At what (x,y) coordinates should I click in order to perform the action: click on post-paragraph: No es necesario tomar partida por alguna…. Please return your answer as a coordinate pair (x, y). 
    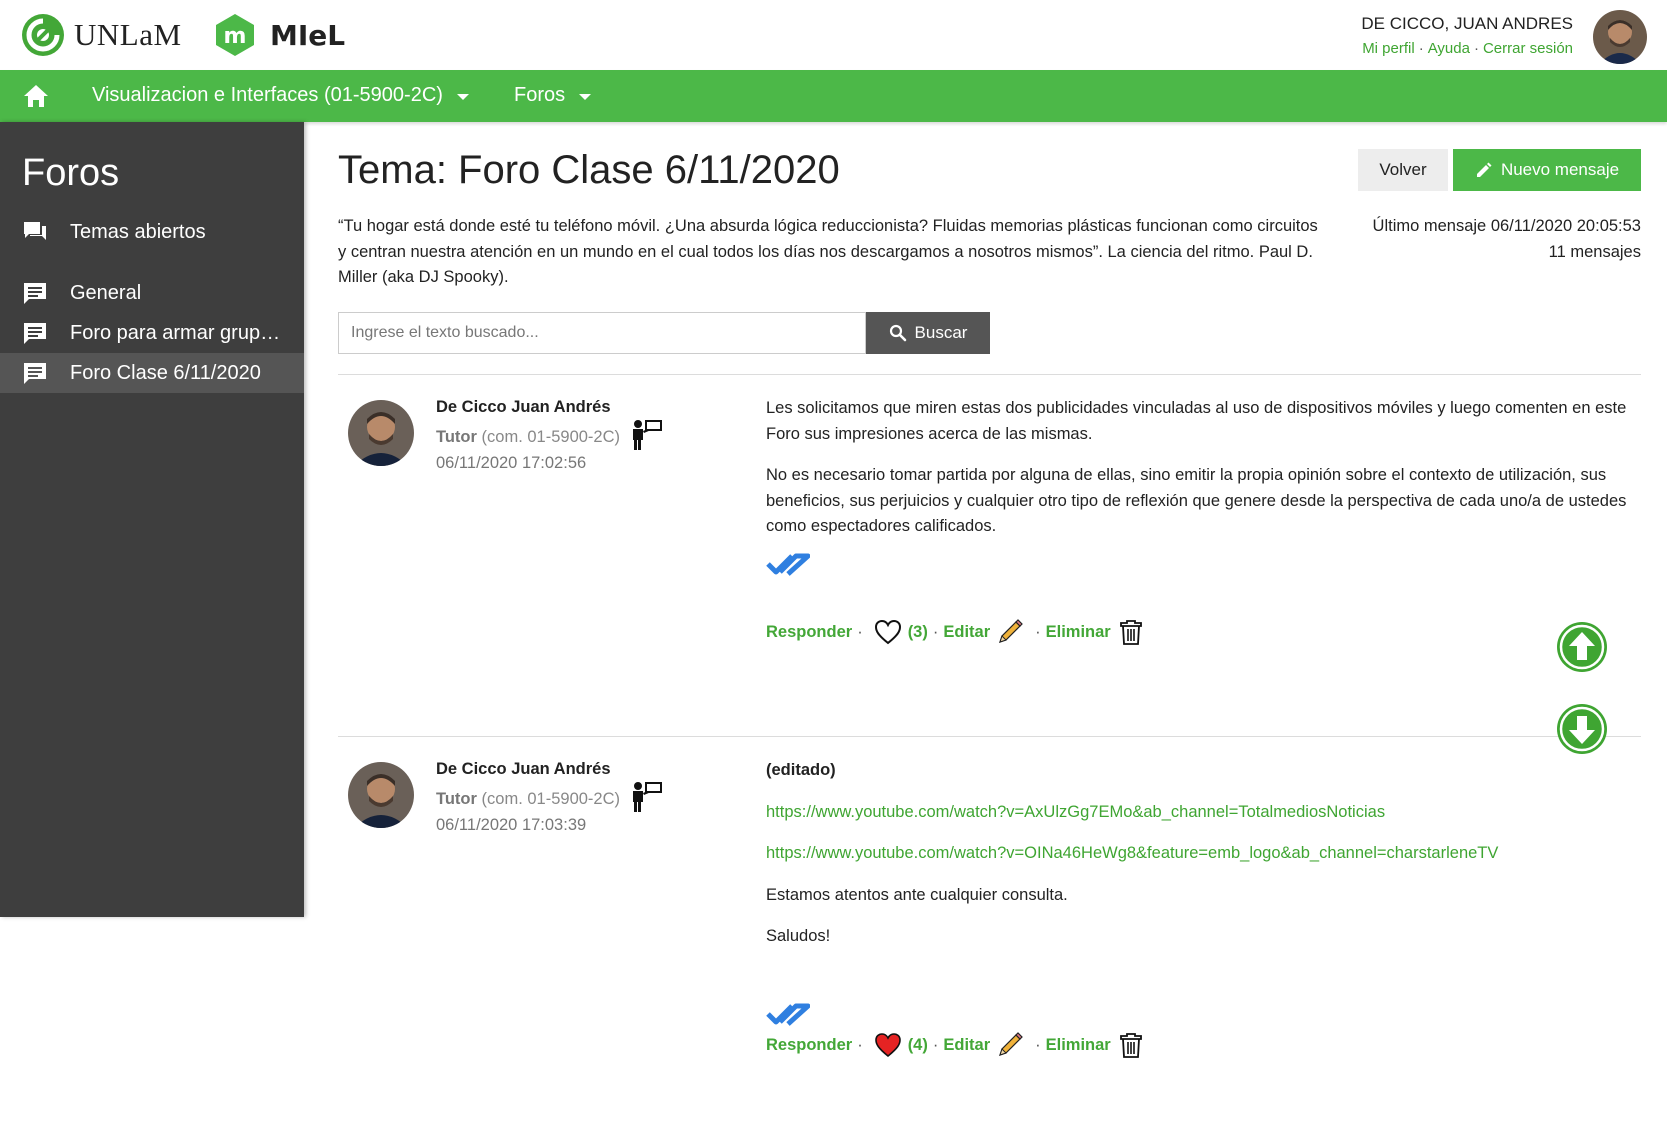
    Looking at the image, I should click on (1196, 500).